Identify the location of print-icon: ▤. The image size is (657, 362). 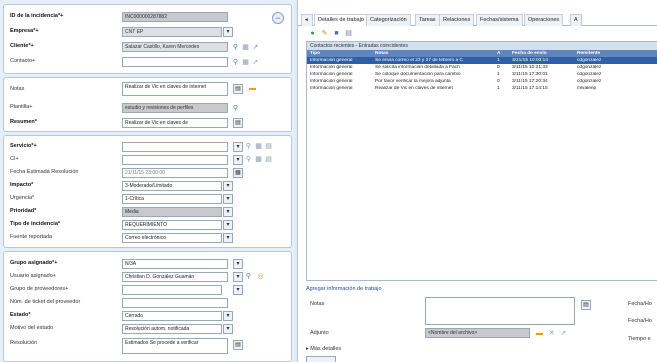
(348, 33).